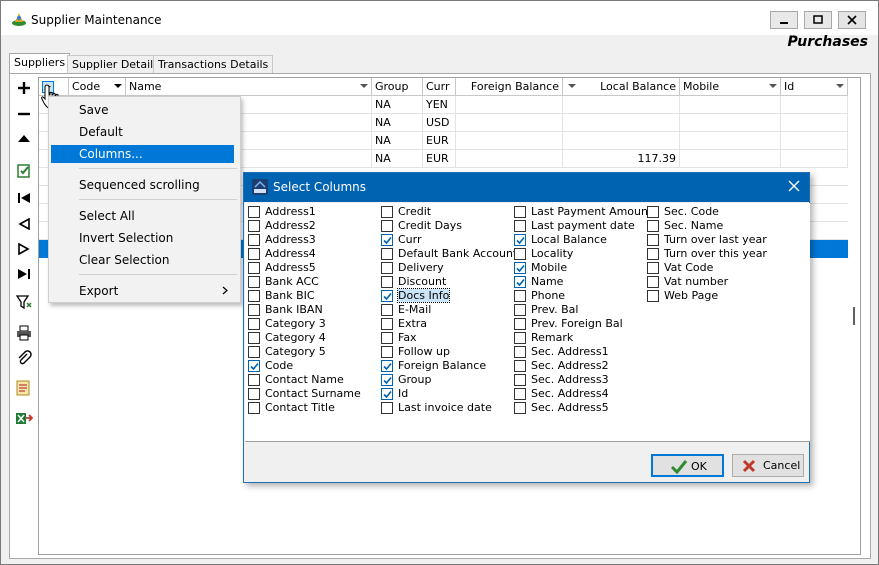 The height and width of the screenshot is (565, 879). I want to click on report-icon, so click(24, 388).